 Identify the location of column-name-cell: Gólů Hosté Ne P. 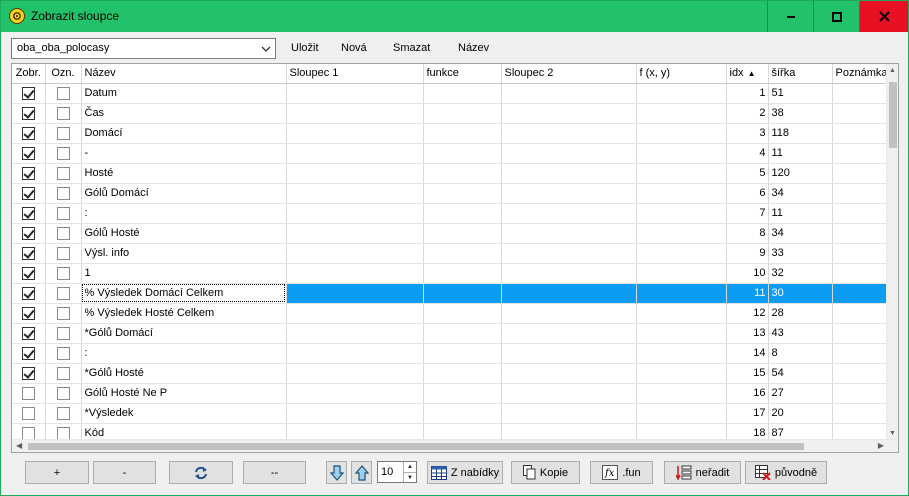
(184, 393).